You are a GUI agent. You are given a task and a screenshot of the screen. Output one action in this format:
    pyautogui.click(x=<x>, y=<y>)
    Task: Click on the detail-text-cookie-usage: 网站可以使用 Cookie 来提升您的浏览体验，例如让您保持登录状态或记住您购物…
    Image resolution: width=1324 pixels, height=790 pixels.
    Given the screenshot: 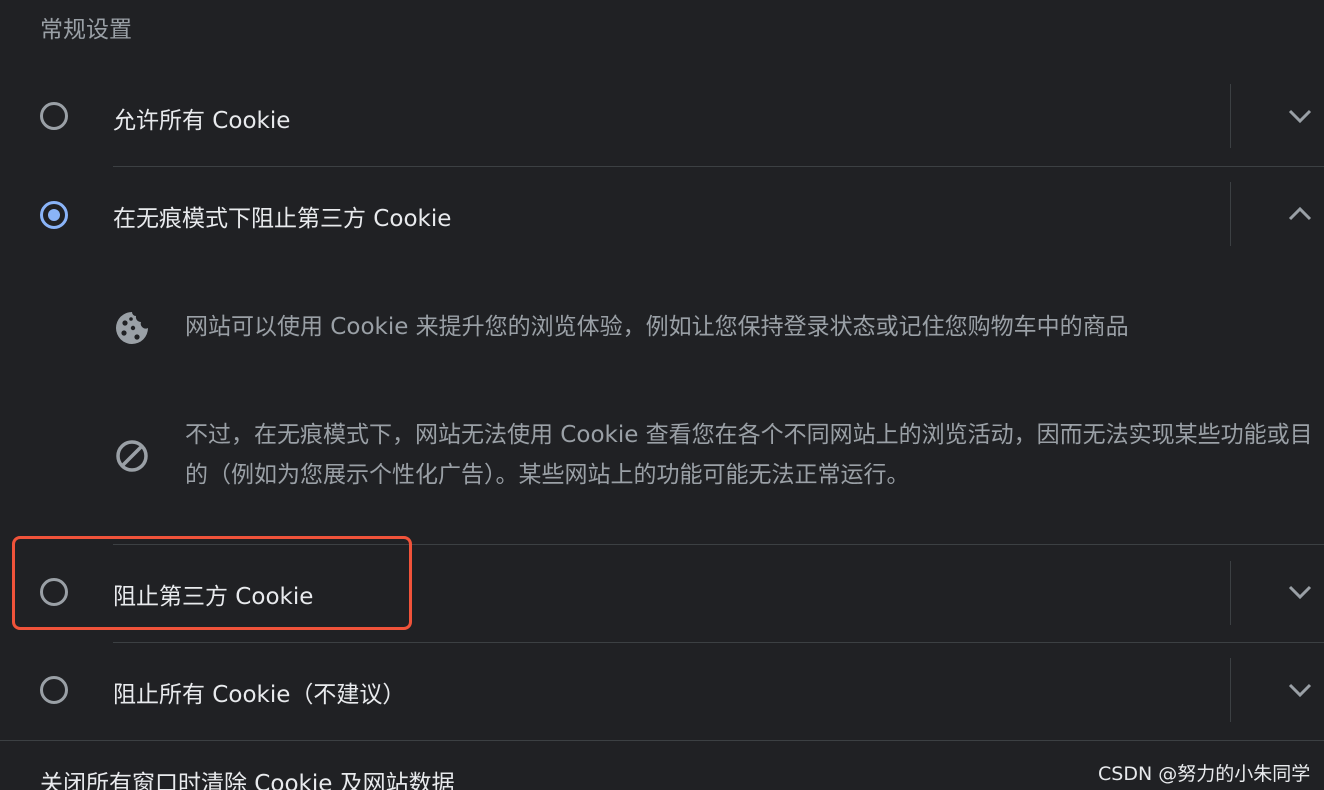 What is the action you would take?
    pyautogui.click(x=657, y=327)
    